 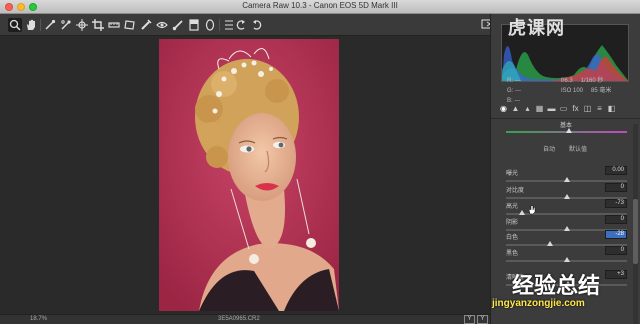 I want to click on spot-removal-icon, so click(x=146, y=25).